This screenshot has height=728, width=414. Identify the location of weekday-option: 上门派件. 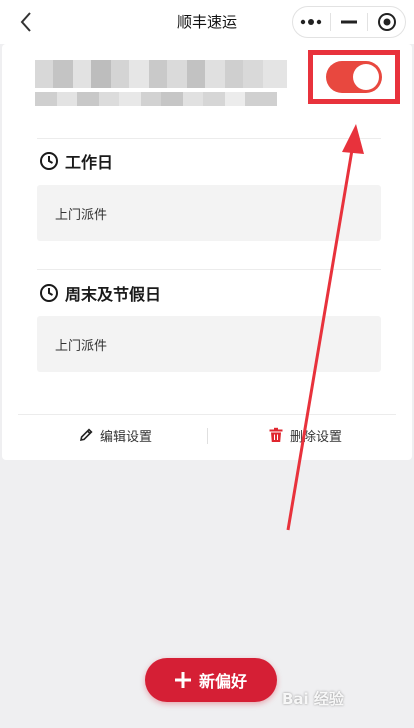
(209, 213).